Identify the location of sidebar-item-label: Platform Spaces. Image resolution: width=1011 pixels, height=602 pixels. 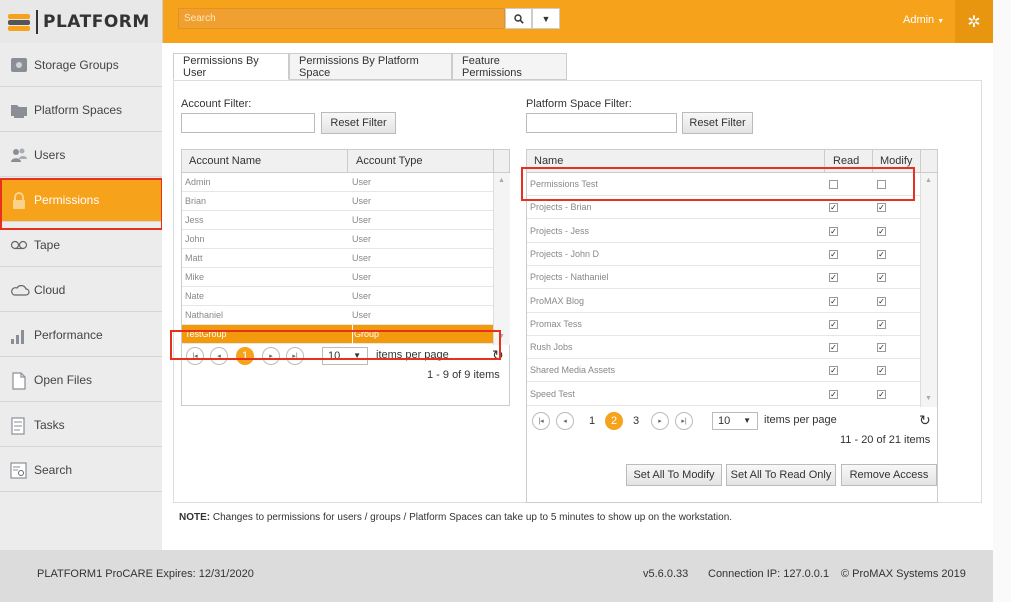
(78, 109).